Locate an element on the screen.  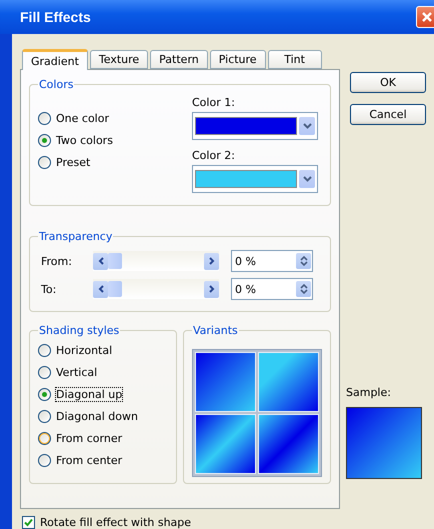
group-title: Shading styles is located at coordinates (79, 330).